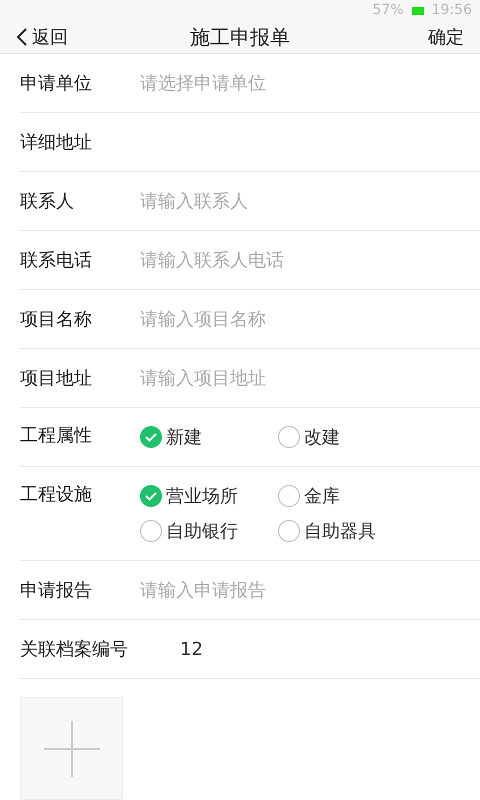 Image resolution: width=480 pixels, height=800 pixels. What do you see at coordinates (310, 590) in the screenshot?
I see `input-field: 请输入申请报告` at bounding box center [310, 590].